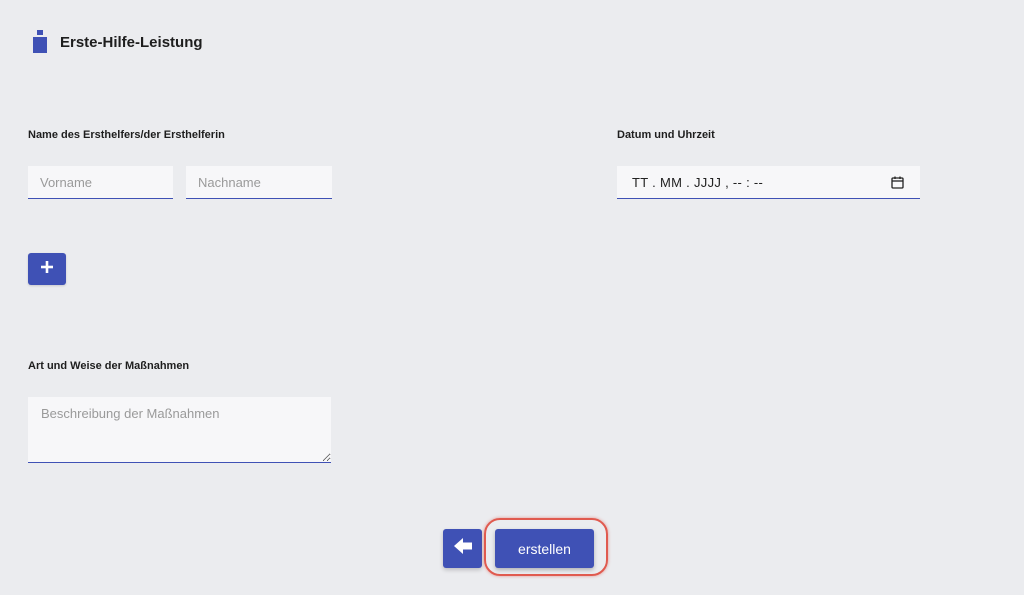  I want to click on back-button, so click(462, 548).